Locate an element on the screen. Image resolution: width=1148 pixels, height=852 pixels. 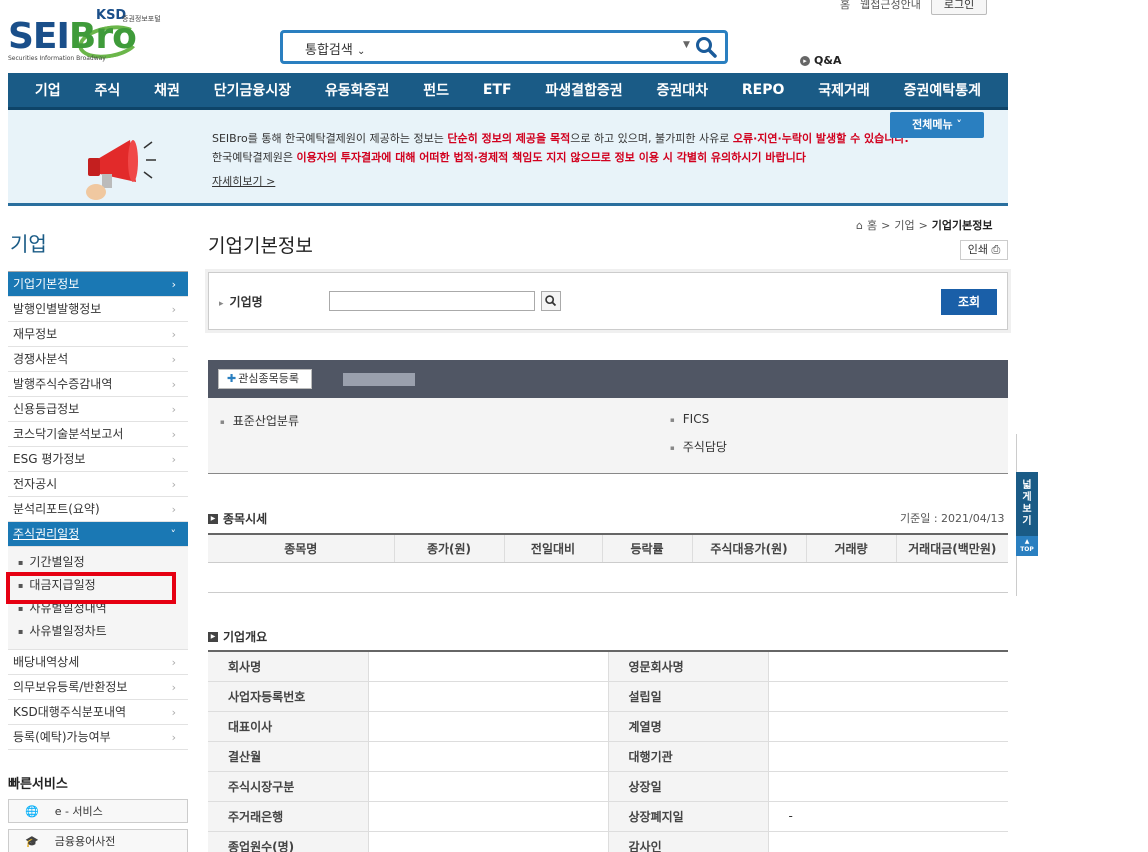
gnb-item-stock: 주식 is located at coordinates (108, 90).